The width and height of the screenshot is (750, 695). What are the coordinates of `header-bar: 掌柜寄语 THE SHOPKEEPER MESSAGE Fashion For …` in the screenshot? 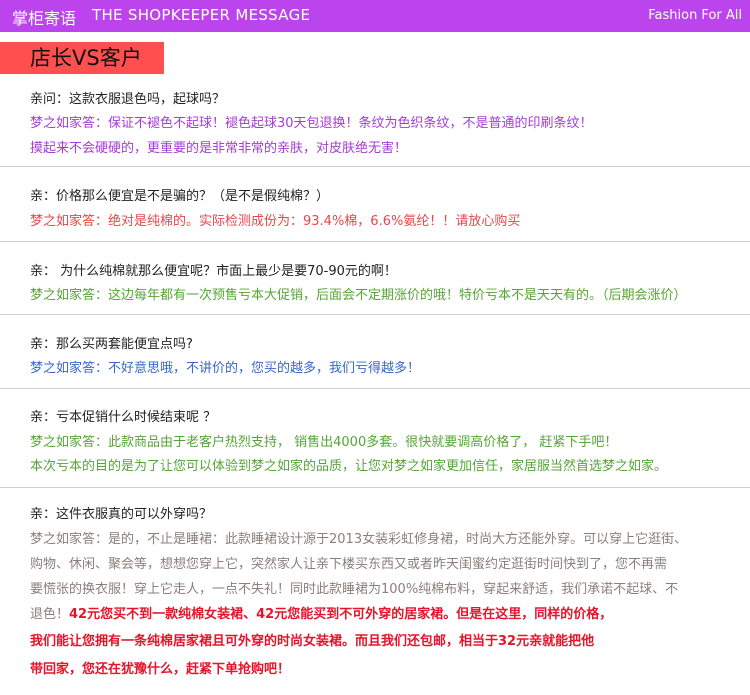 It's located at (375, 16).